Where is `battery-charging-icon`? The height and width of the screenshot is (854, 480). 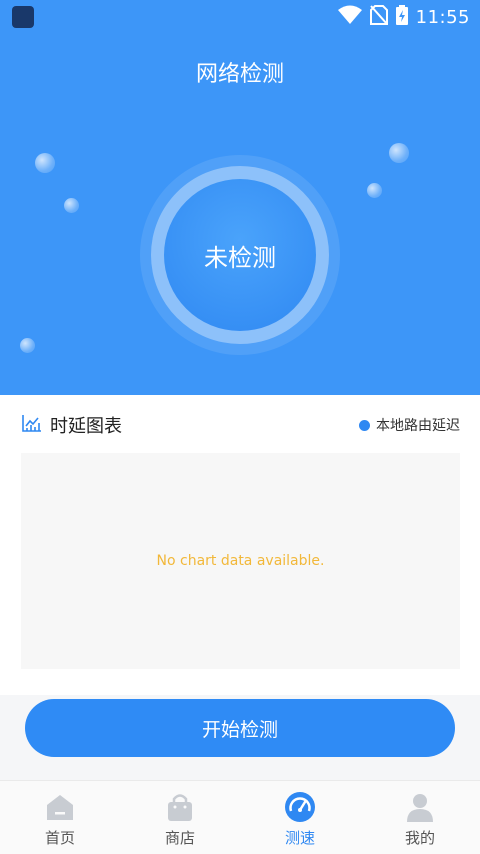 battery-charging-icon is located at coordinates (401, 17).